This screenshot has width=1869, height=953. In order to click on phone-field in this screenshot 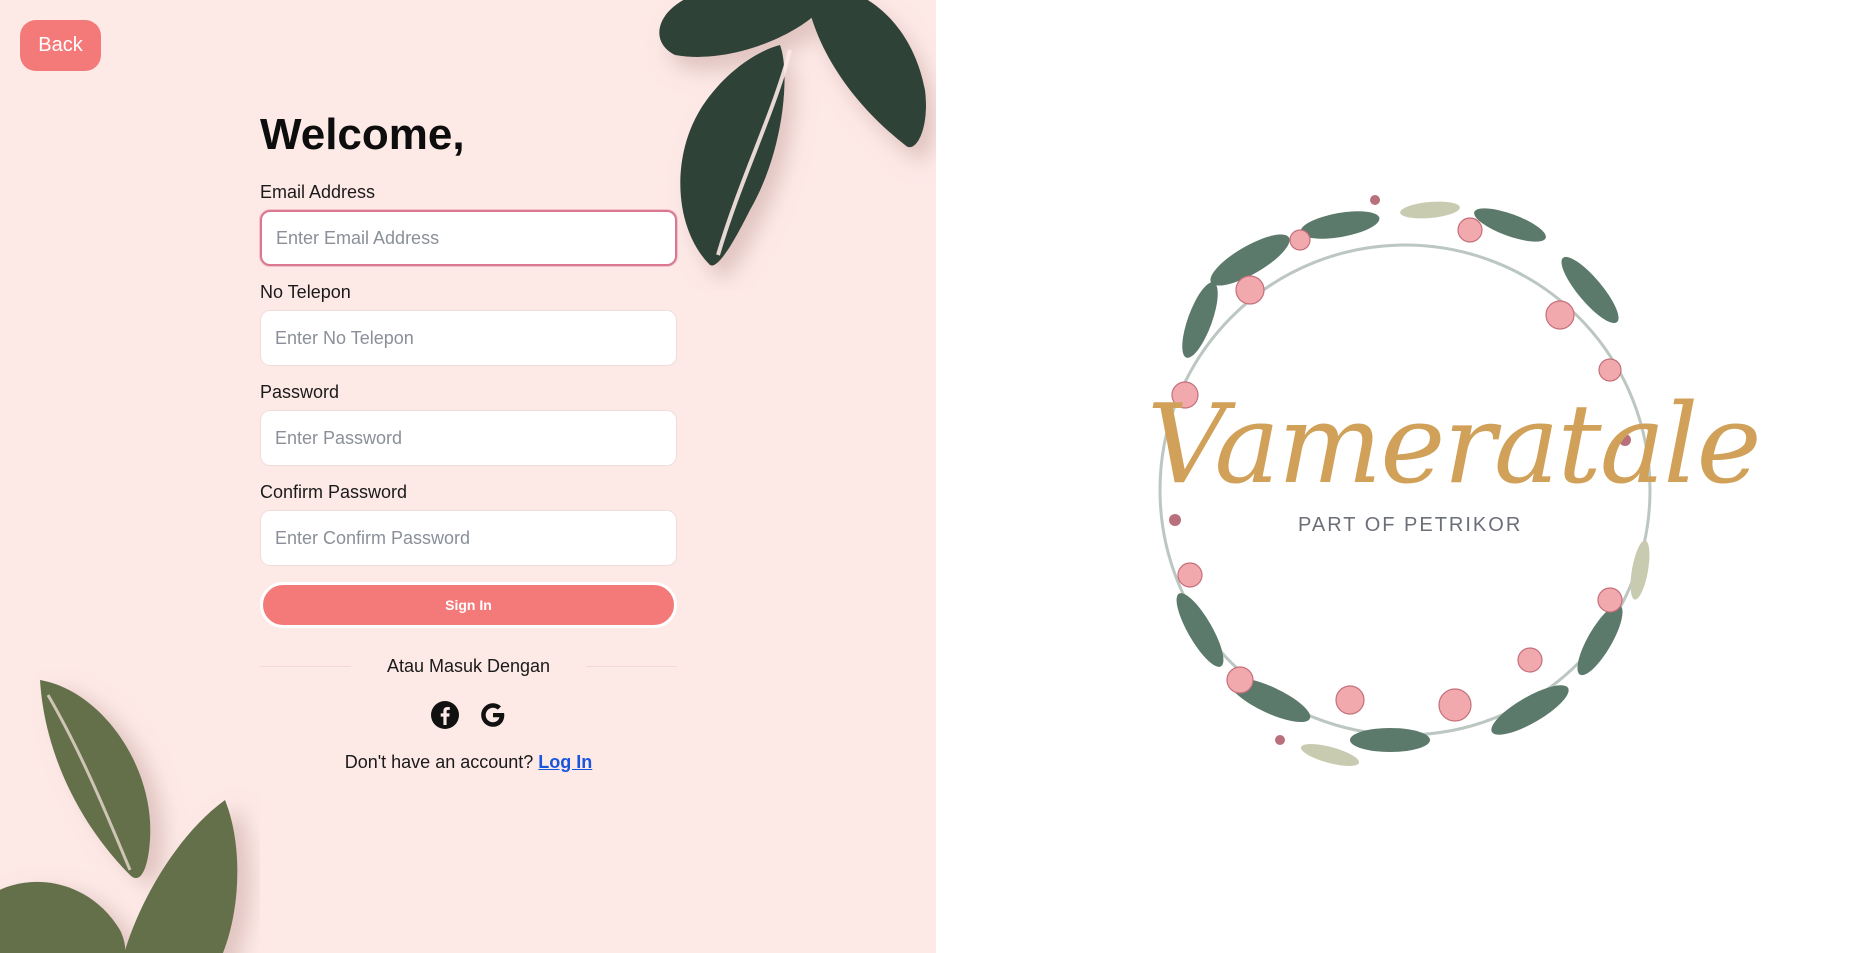, I will do `click(468, 338)`.